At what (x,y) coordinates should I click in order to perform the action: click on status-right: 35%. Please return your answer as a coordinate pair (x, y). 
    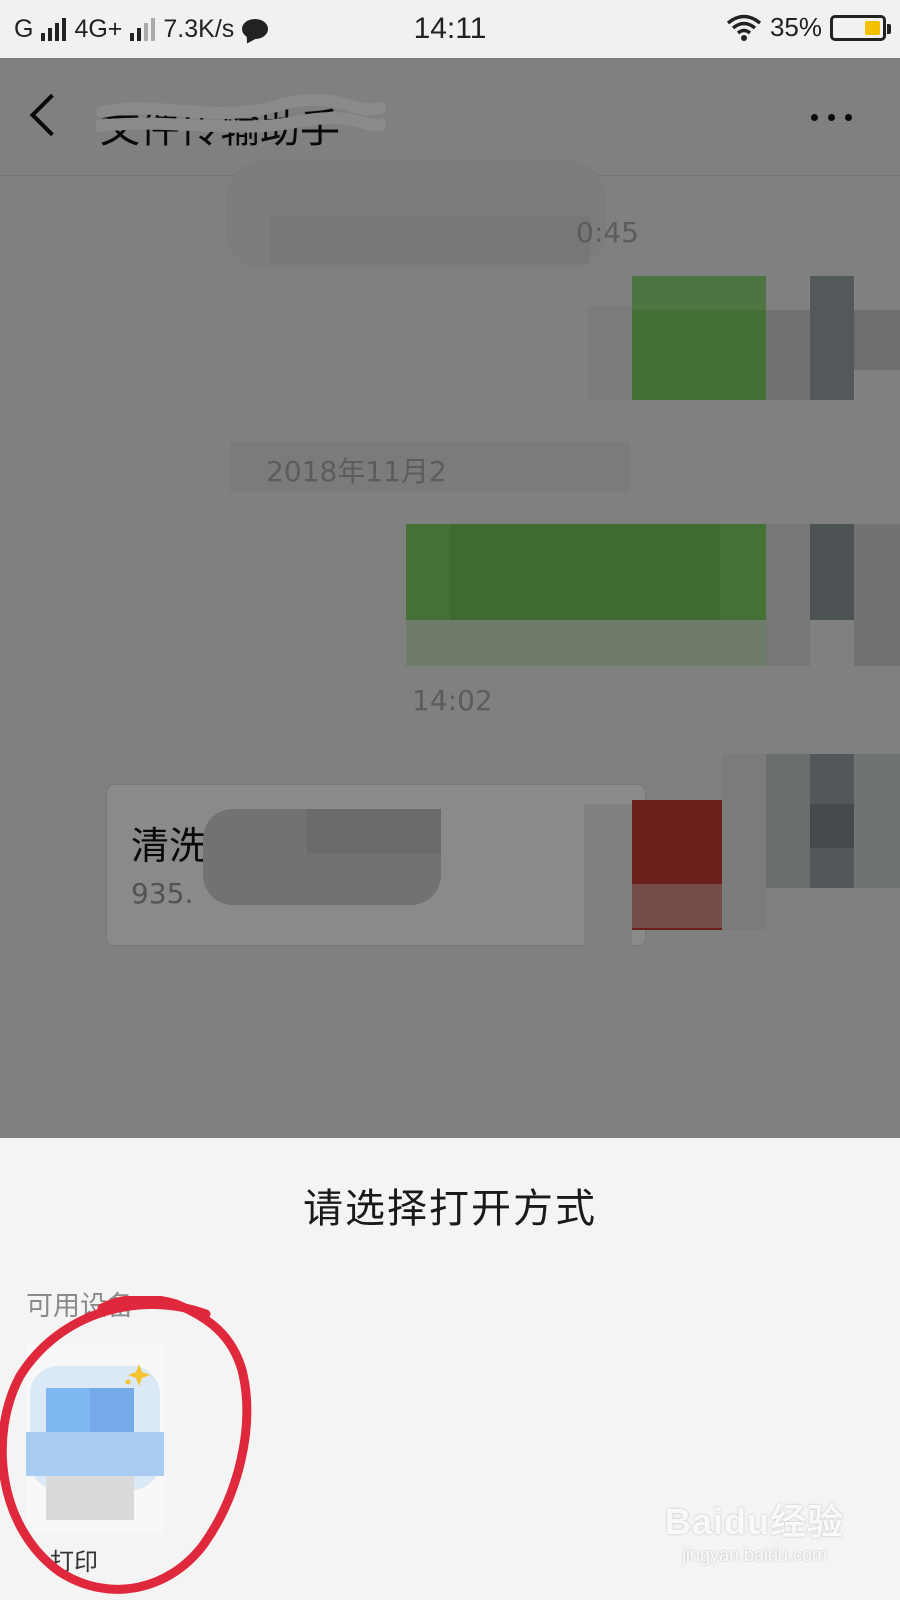
    Looking at the image, I should click on (808, 27).